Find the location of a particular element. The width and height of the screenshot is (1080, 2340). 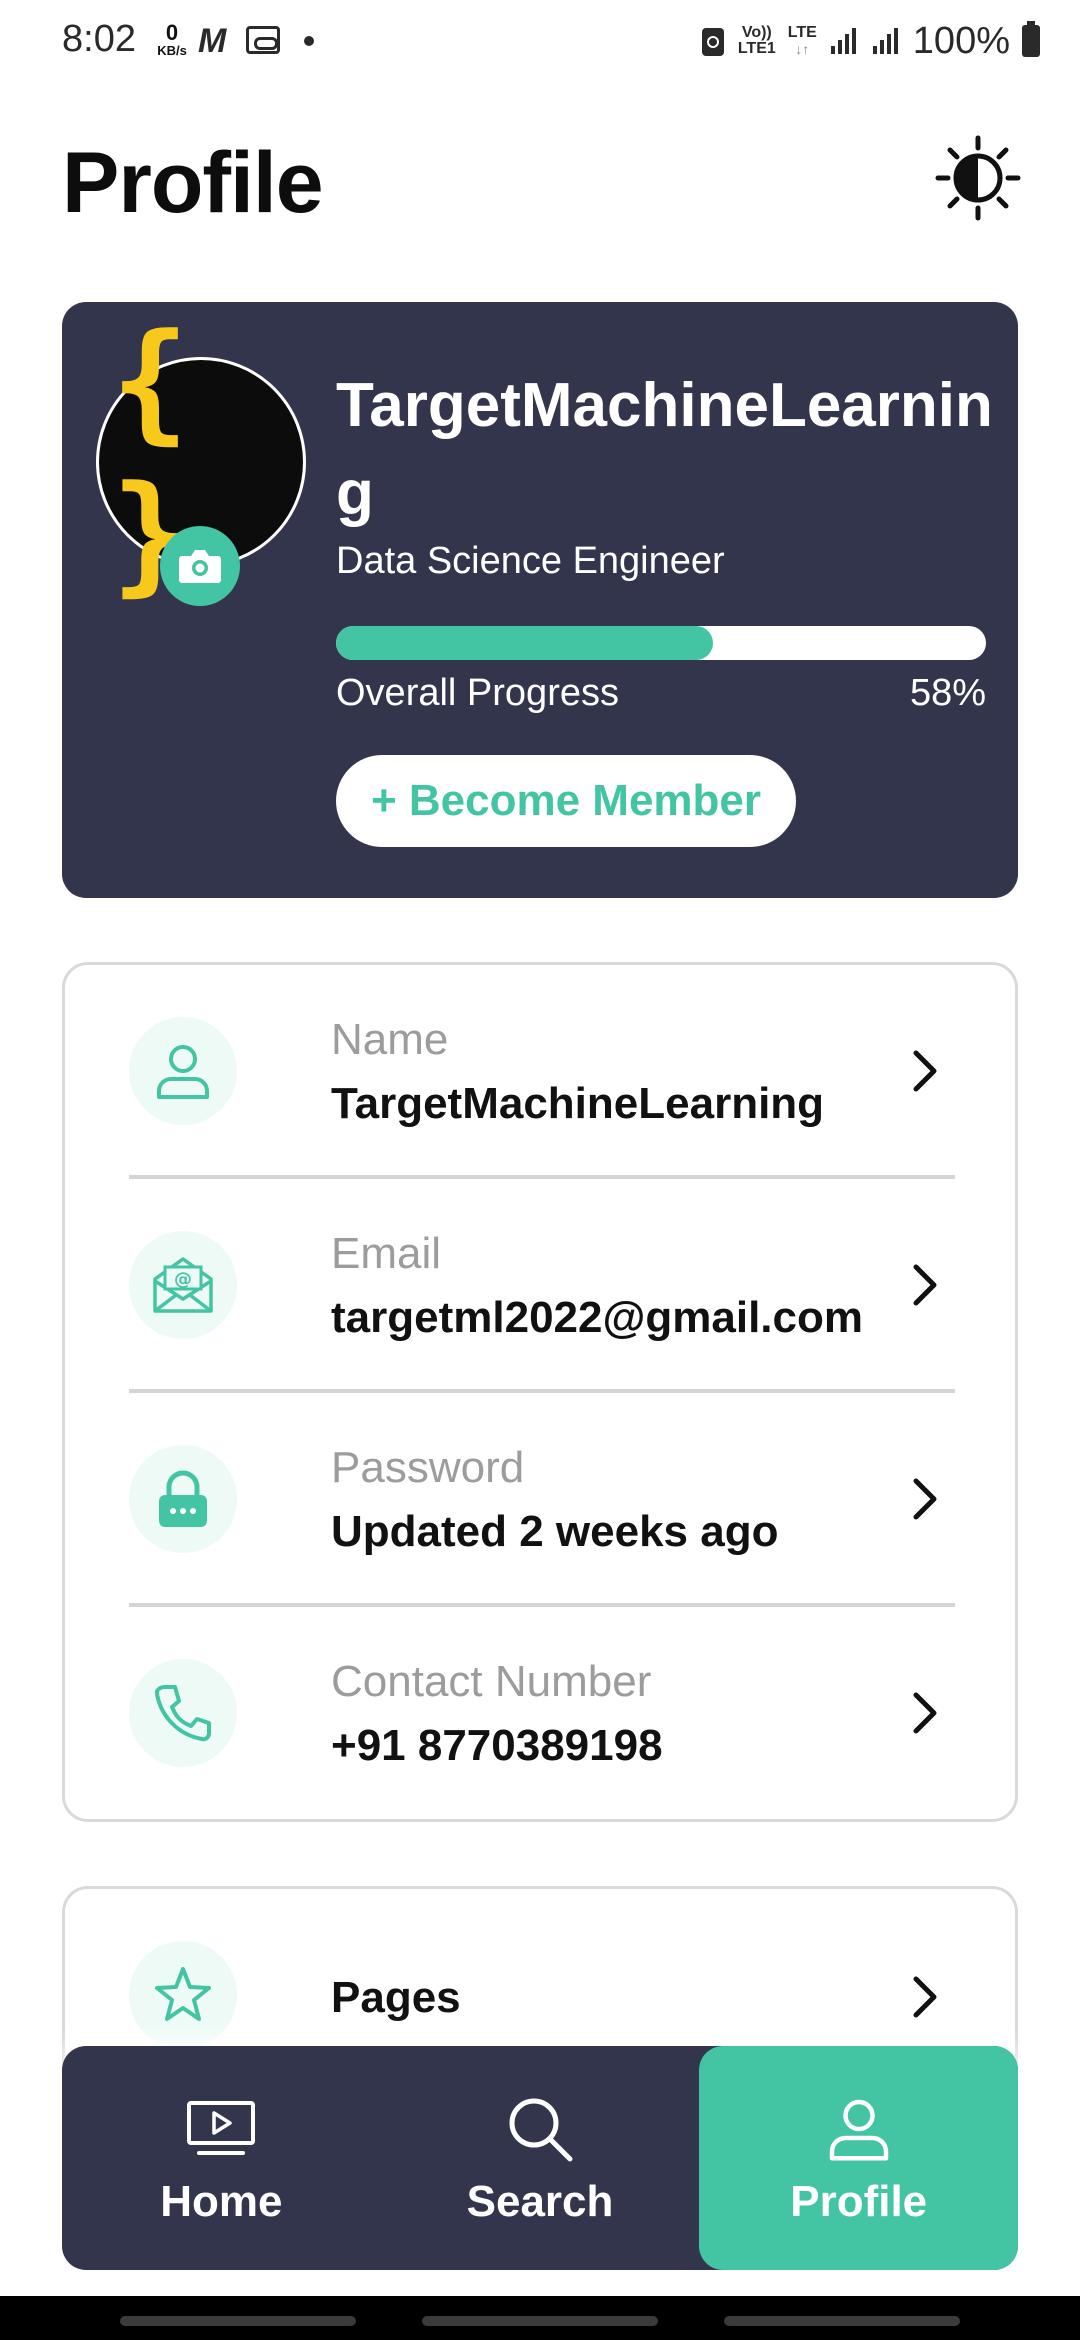

net-speed-indicator: 0 KB/s is located at coordinates (172, 39).